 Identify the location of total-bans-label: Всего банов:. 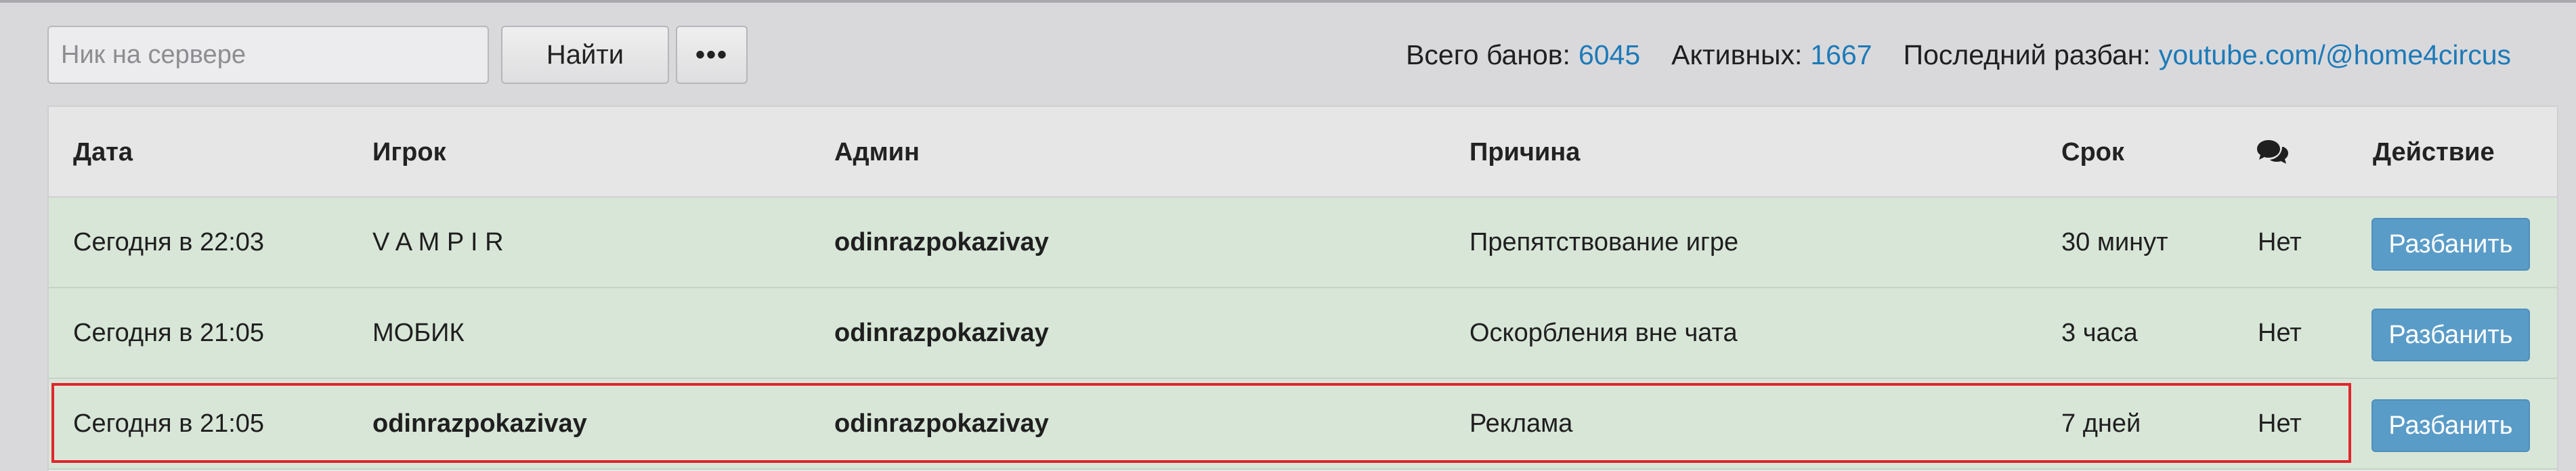
(1488, 54).